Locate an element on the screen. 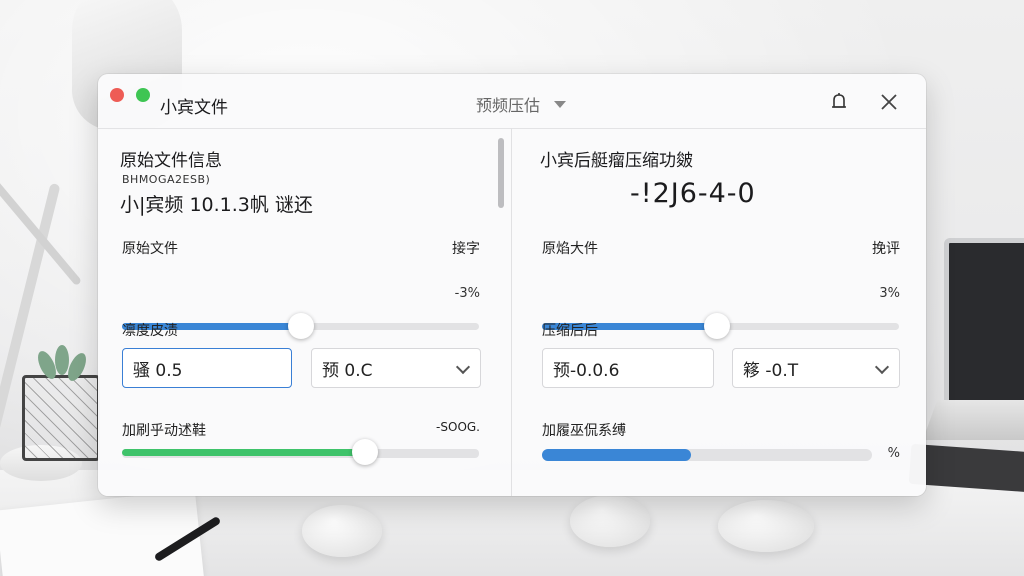  mode-dropdown: 预频压估 is located at coordinates (521, 104).